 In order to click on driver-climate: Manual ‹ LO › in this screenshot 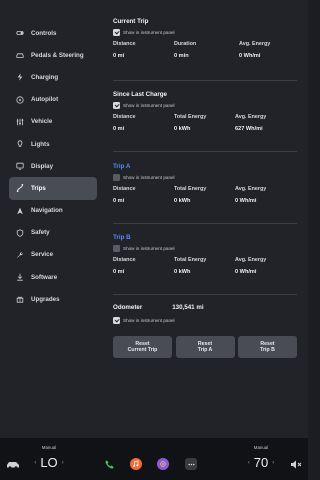, I will do `click(49, 457)`.